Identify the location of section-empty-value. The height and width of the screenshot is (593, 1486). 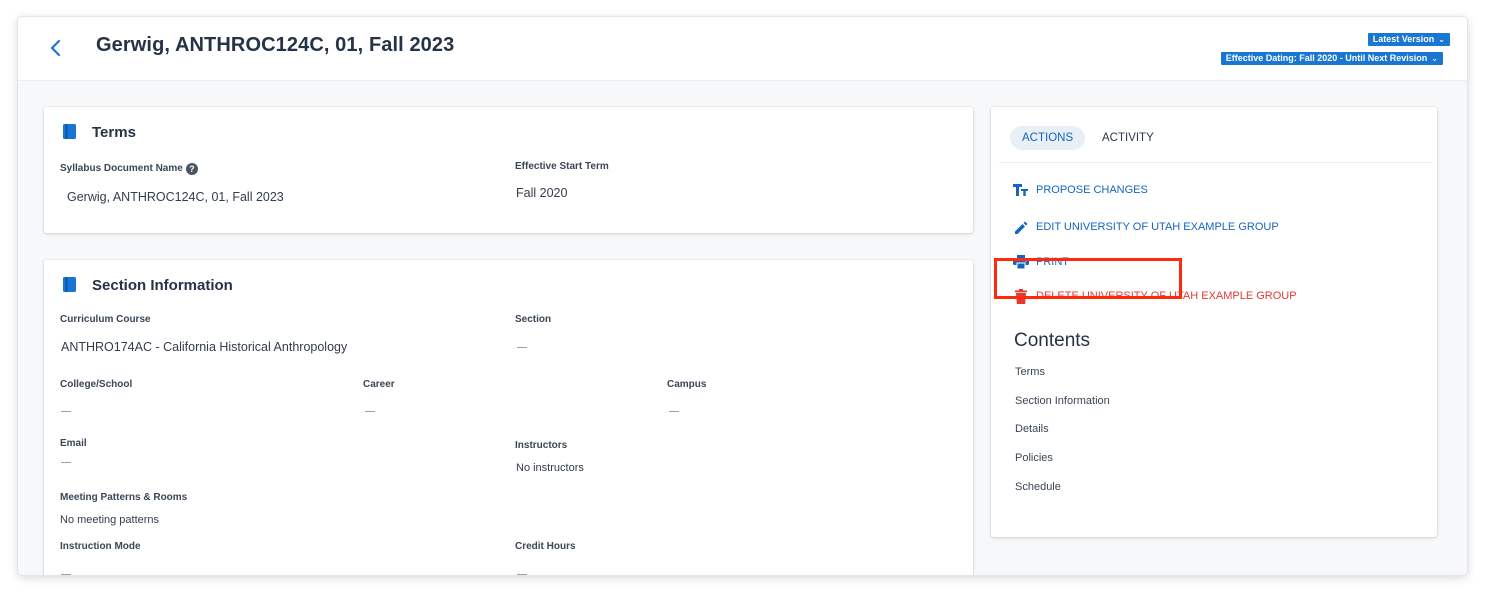
(522, 347).